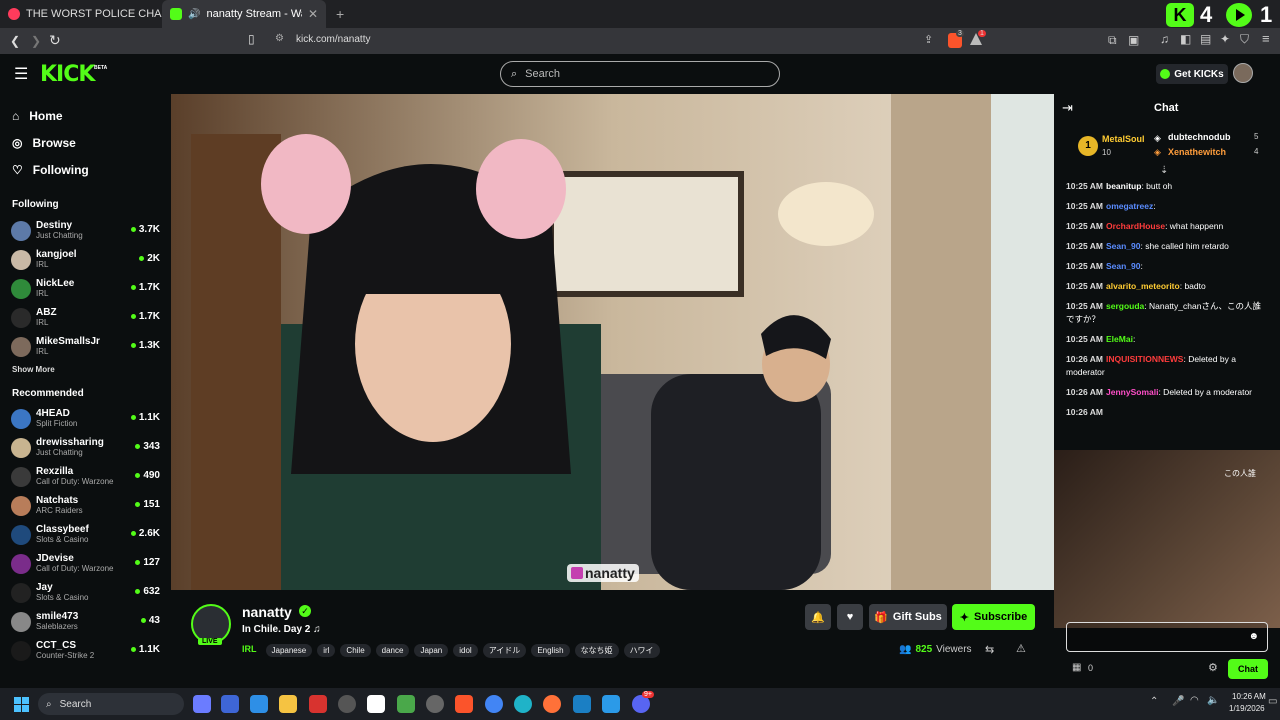 The width and height of the screenshot is (1280, 720). What do you see at coordinates (85, 230) in the screenshot?
I see `channel-item: Destiny Just Chatting 3.7K` at bounding box center [85, 230].